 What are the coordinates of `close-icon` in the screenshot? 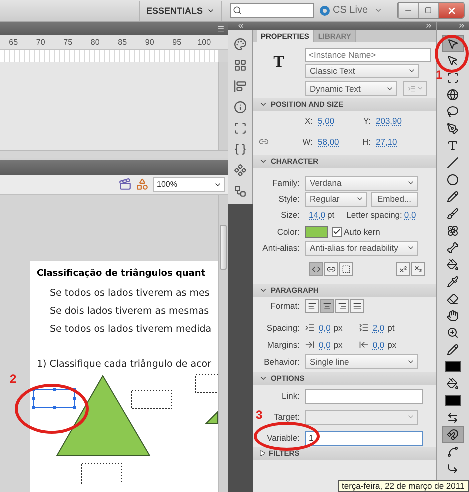 It's located at (451, 11).